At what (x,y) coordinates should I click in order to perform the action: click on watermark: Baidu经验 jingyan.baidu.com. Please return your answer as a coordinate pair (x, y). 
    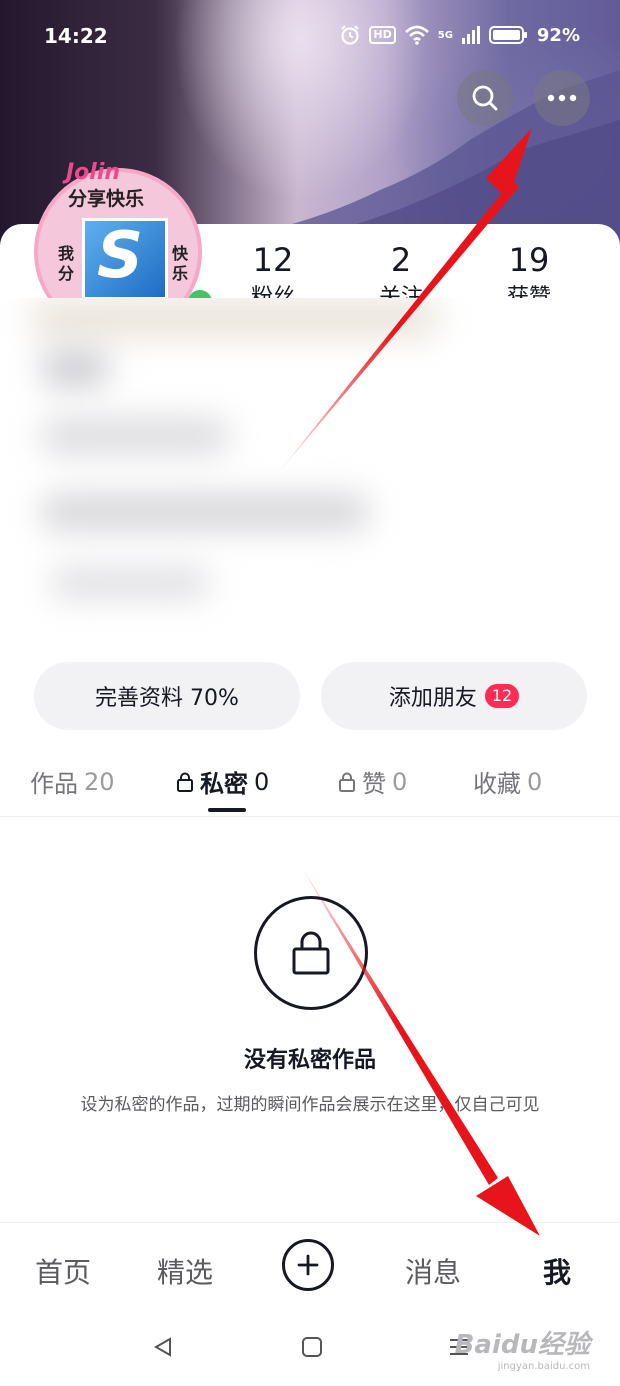
    Looking at the image, I should click on (522, 1348).